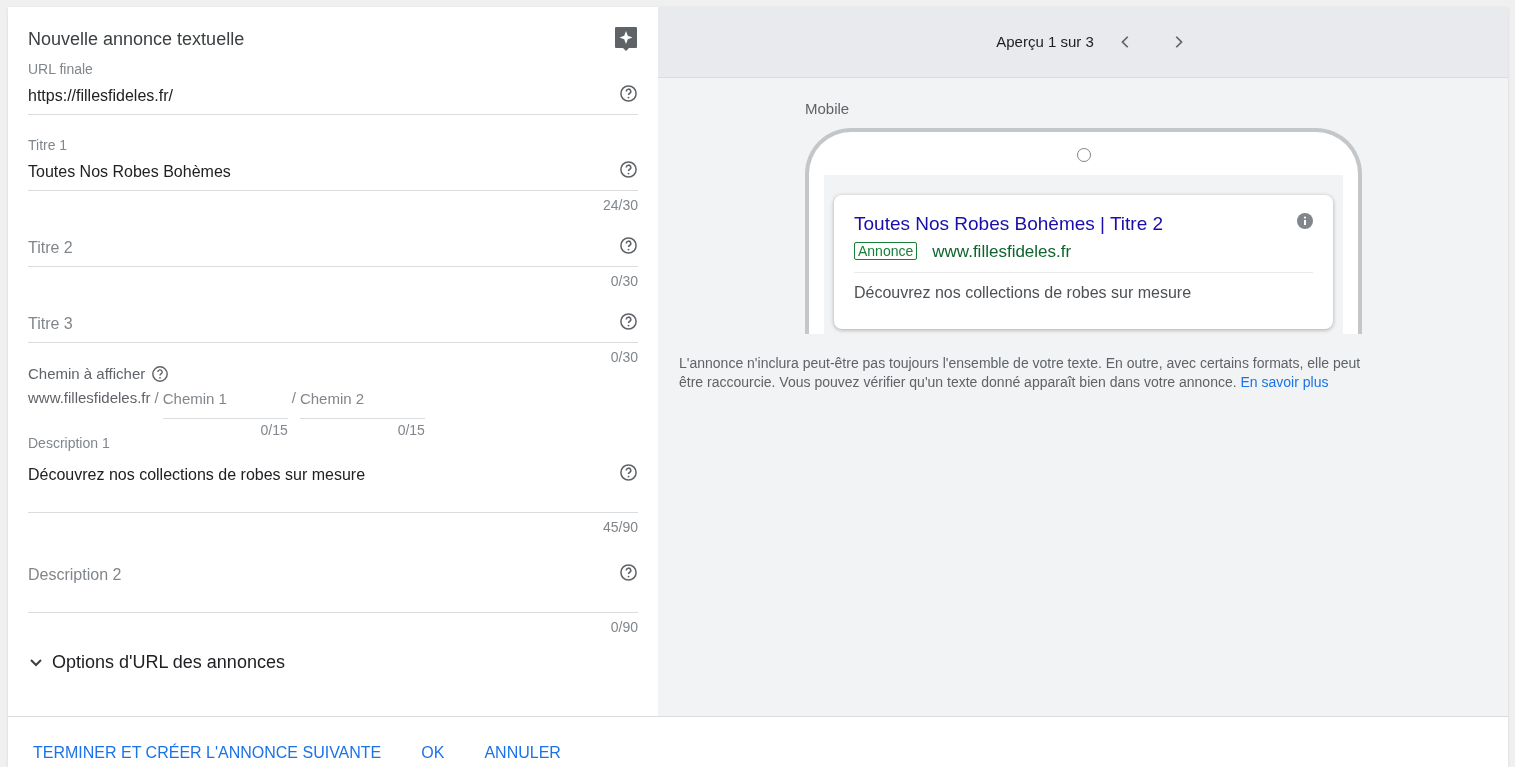  I want to click on input-field: Titre 3, so click(333, 325).